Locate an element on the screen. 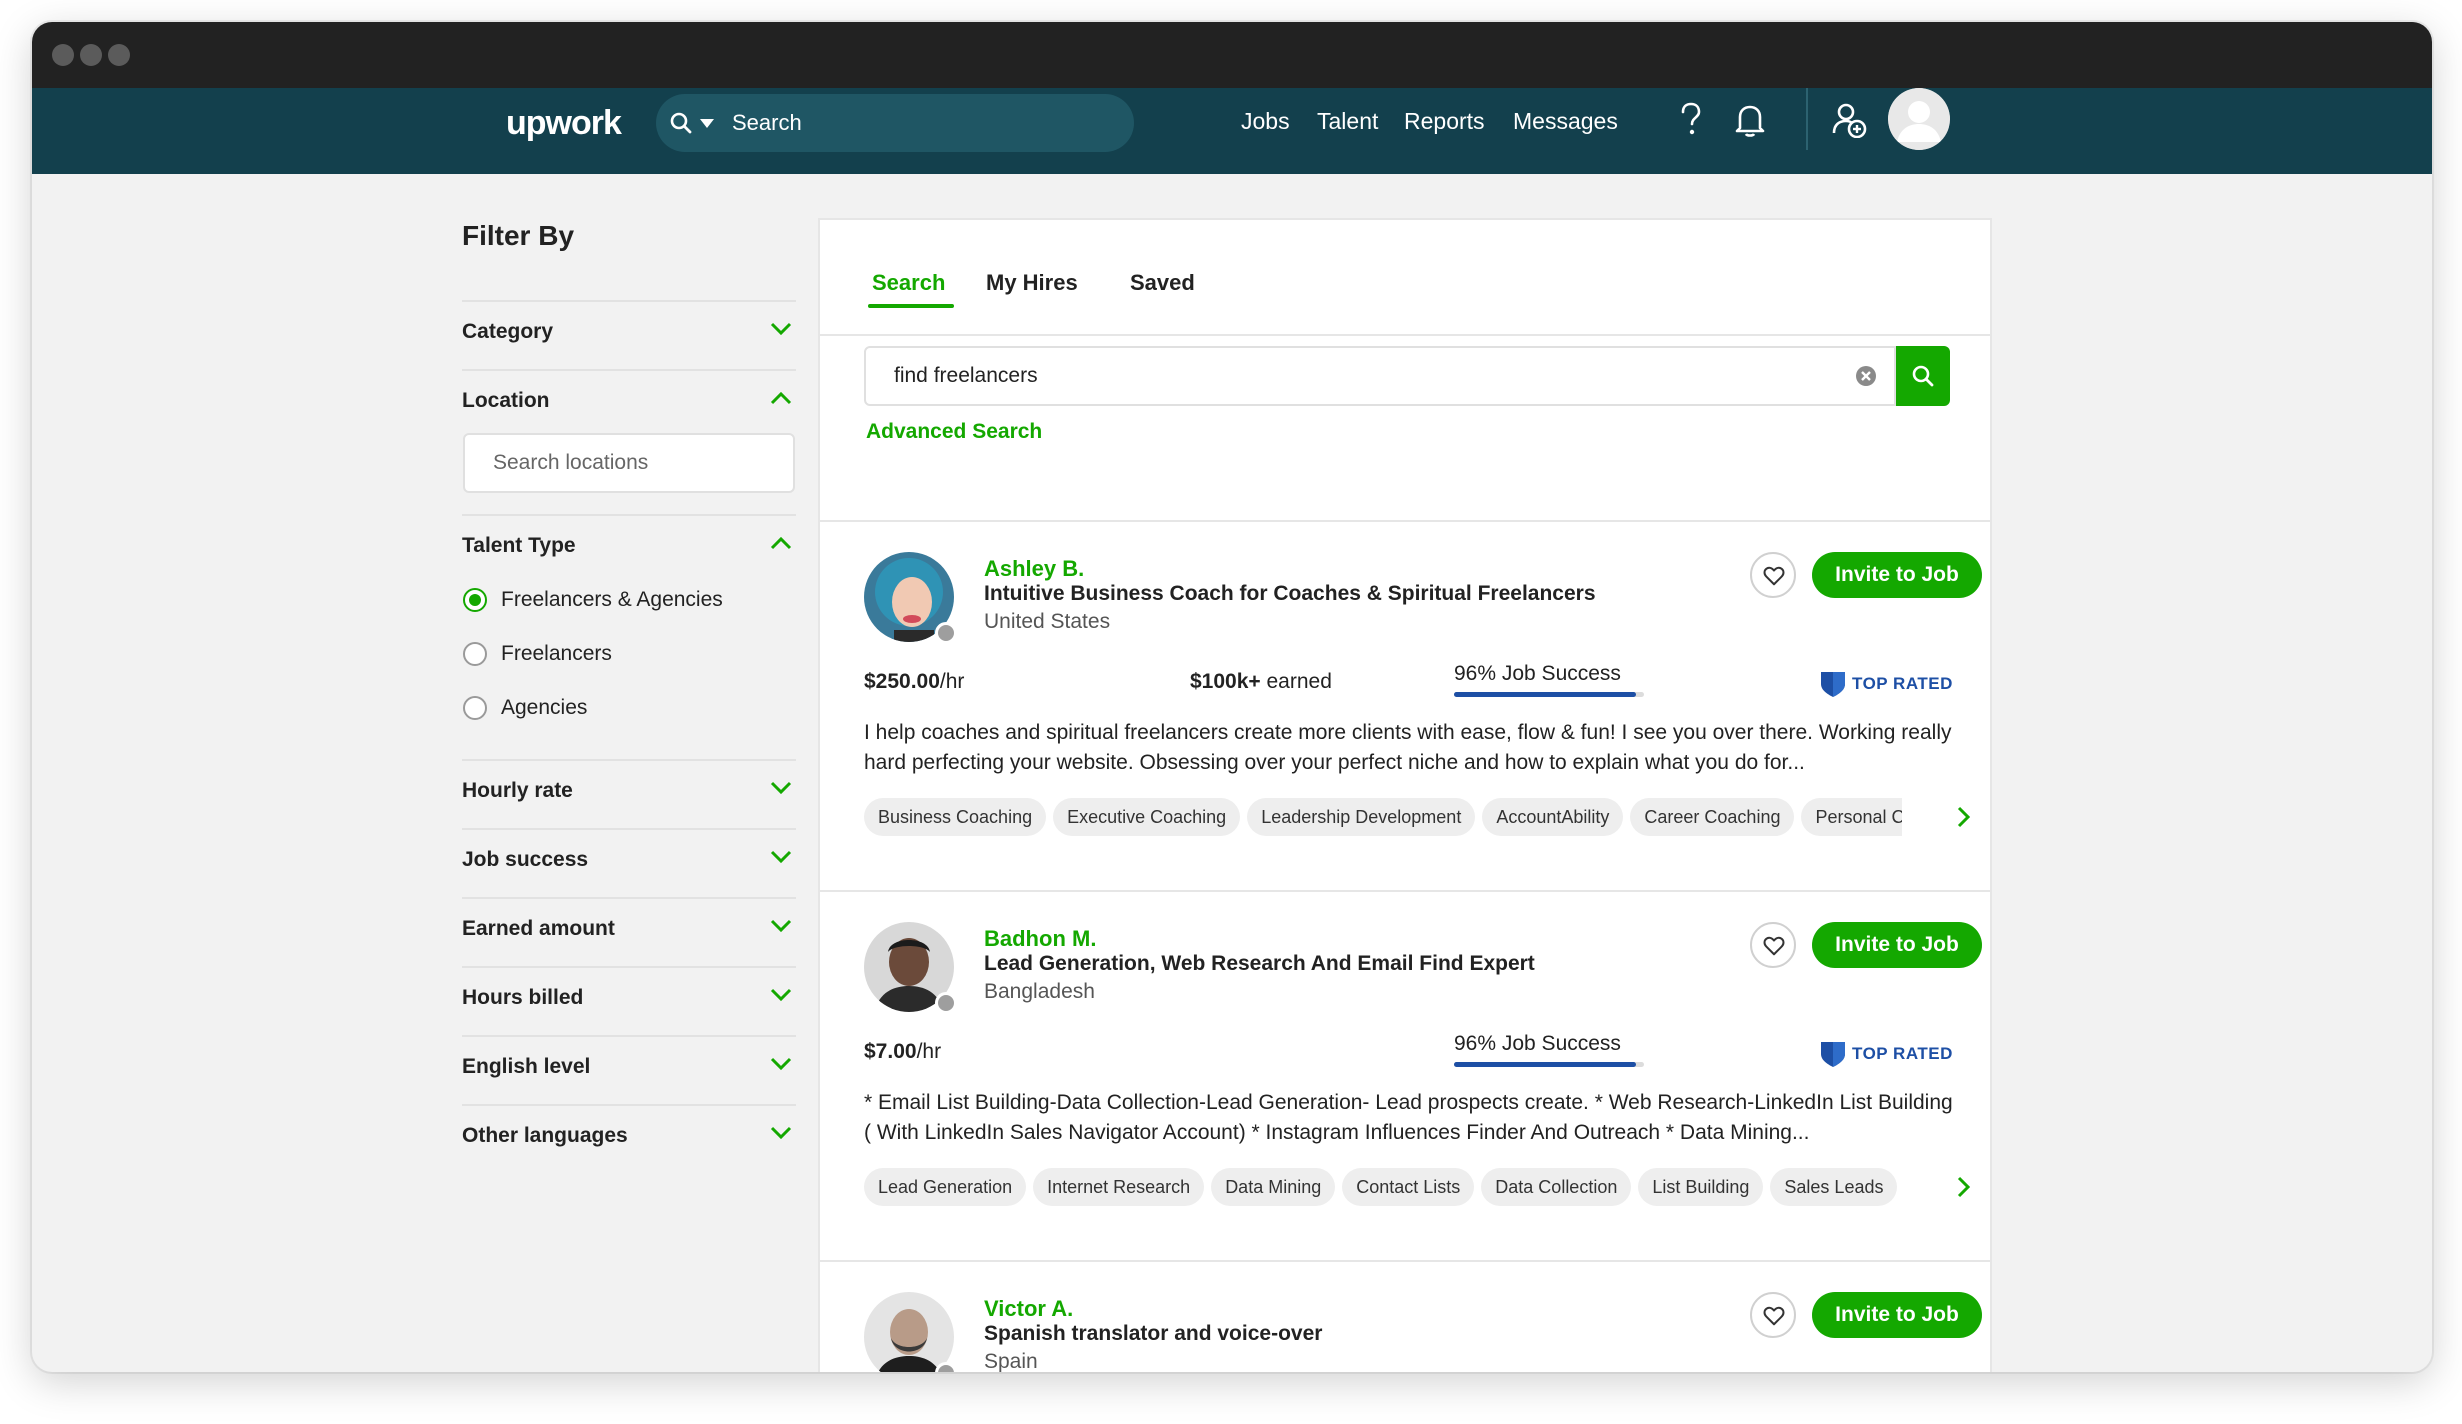  filter-talent-type: Talent Type is located at coordinates (629, 614).